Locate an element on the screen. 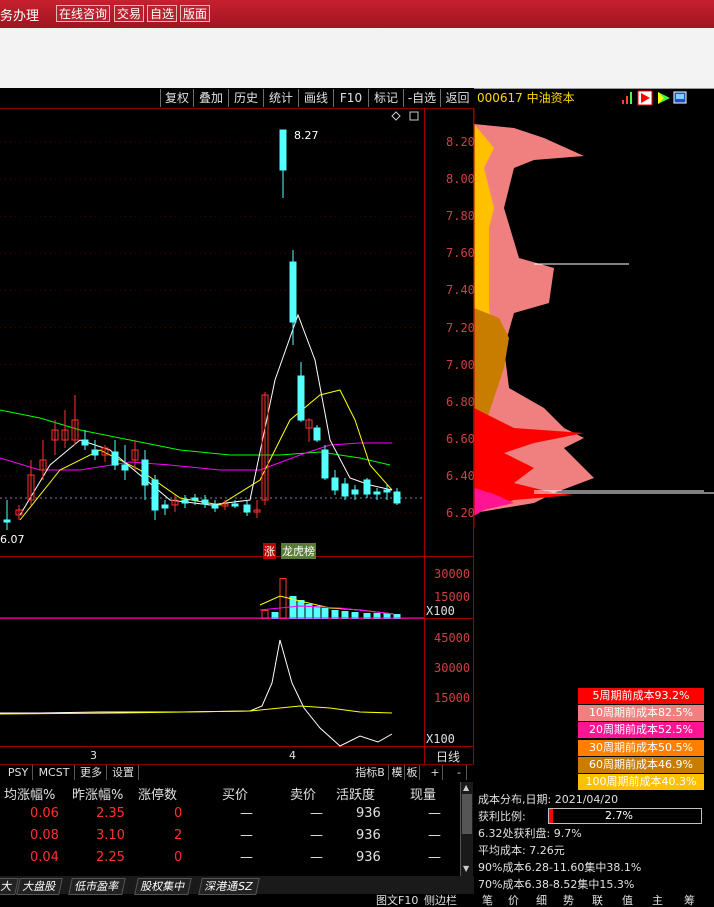 This screenshot has height=907, width=714. sector-tab: 深港通SZ is located at coordinates (229, 886).